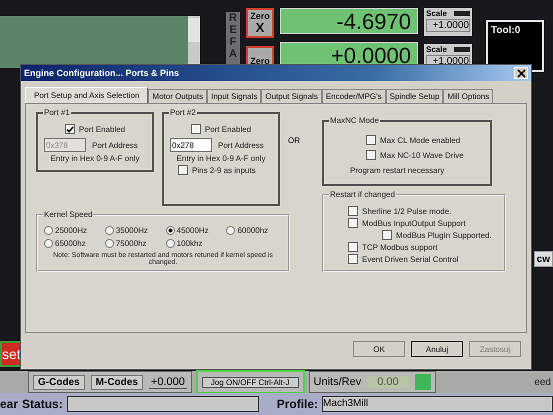  What do you see at coordinates (400, 247) in the screenshot?
I see `checkbox-label: TCP Modbus support` at bounding box center [400, 247].